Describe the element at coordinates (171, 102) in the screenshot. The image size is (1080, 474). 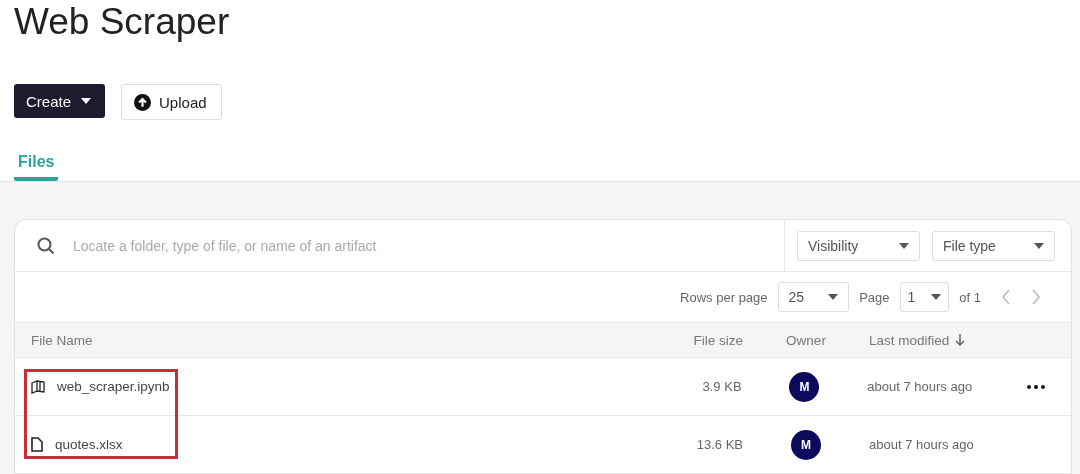
I see `upload-button: Upload` at that location.